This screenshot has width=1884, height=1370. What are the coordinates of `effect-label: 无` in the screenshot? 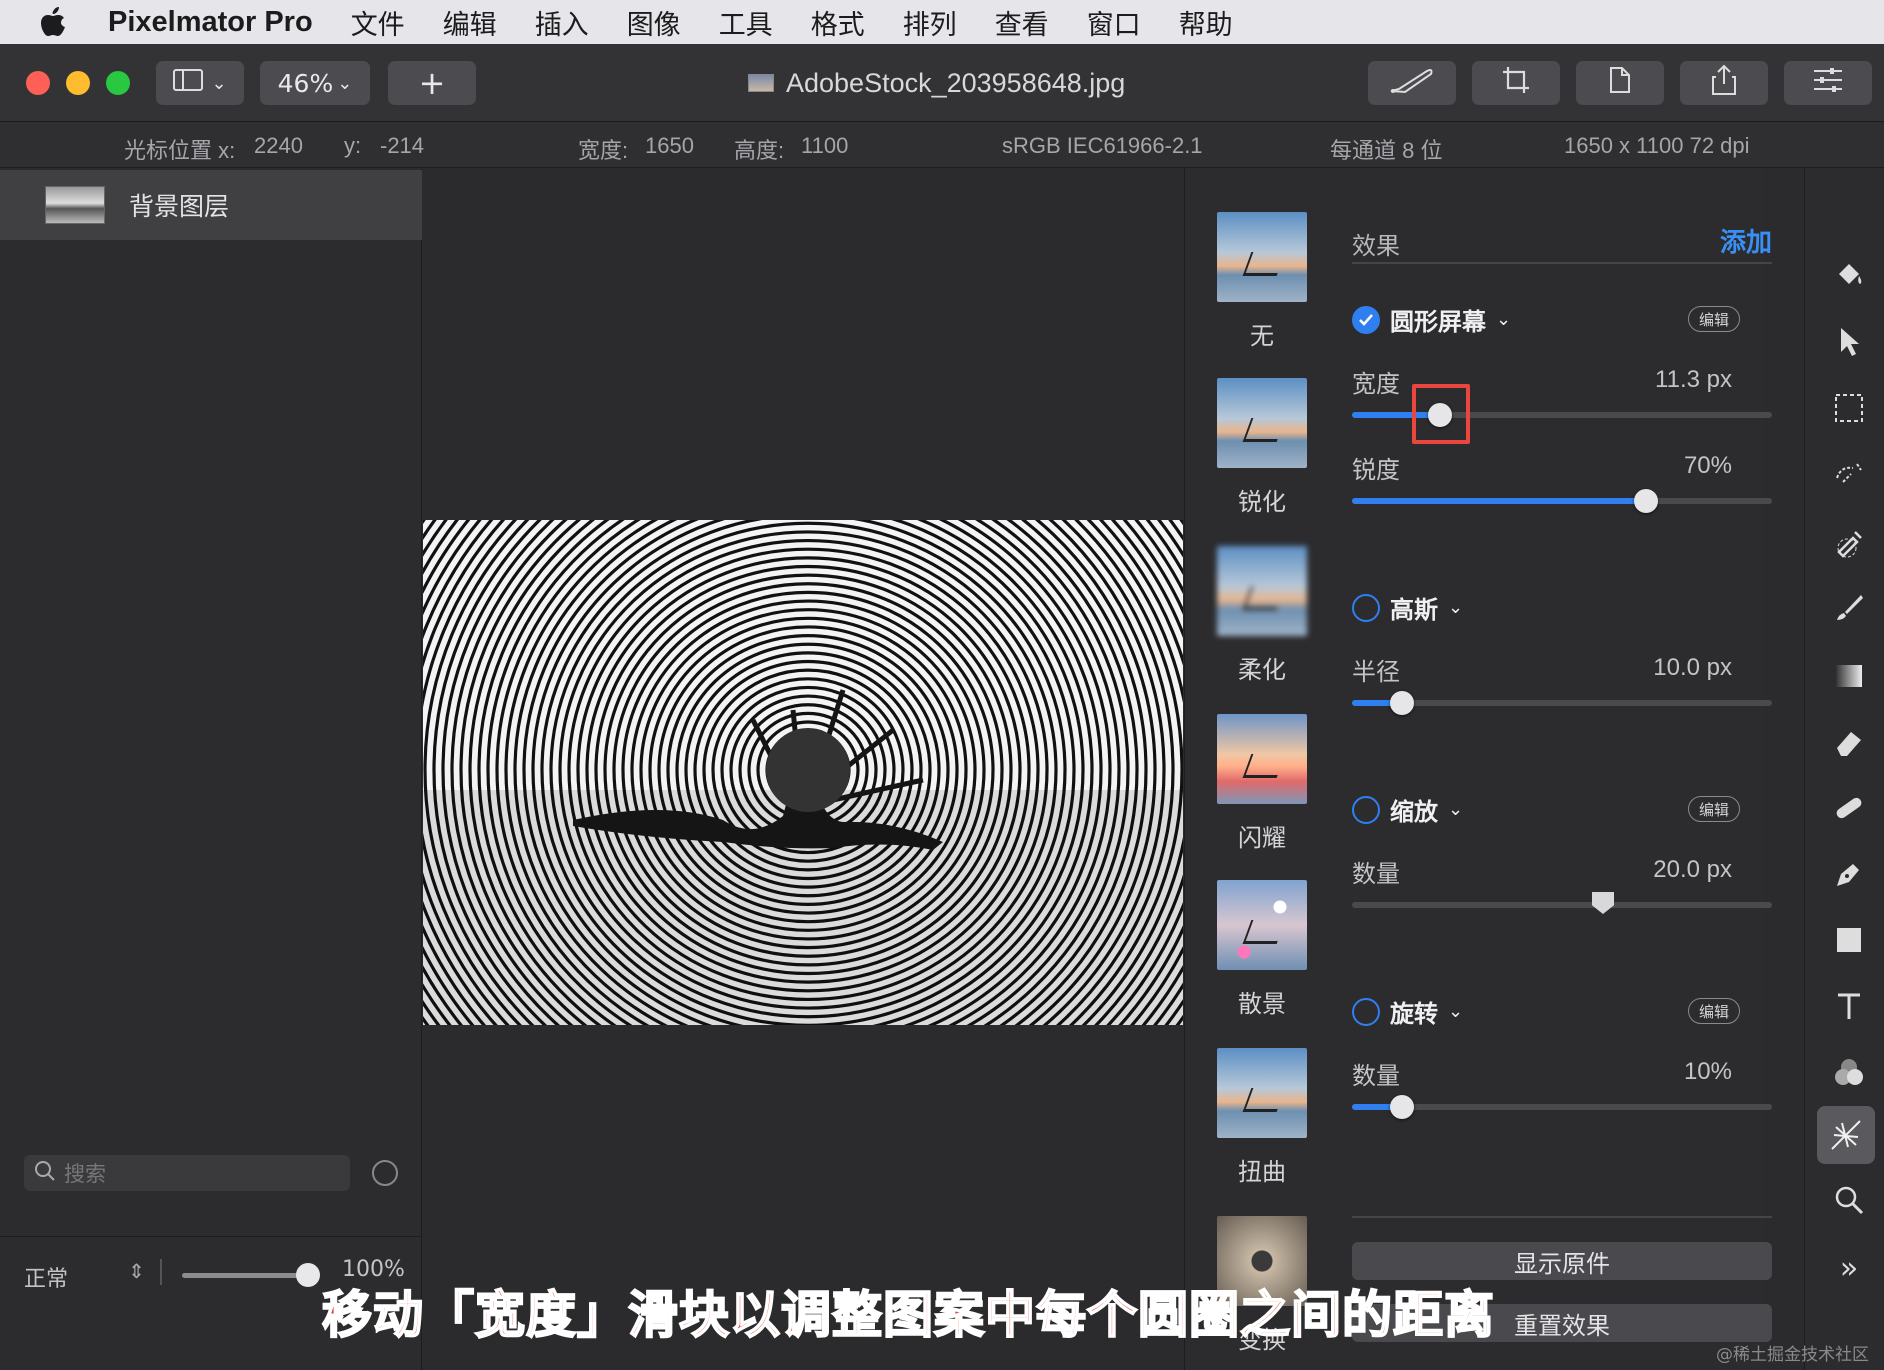 It's located at (1262, 336).